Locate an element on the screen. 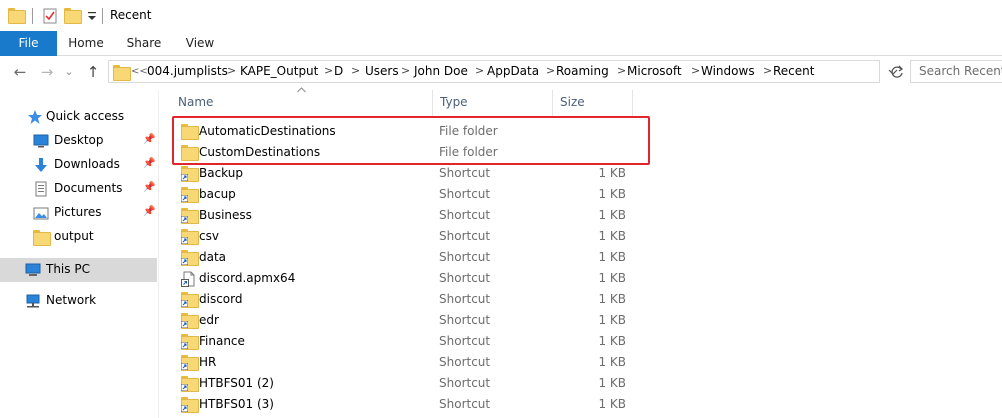 The width and height of the screenshot is (1002, 418). file-name: discord.apmx64 is located at coordinates (247, 278).